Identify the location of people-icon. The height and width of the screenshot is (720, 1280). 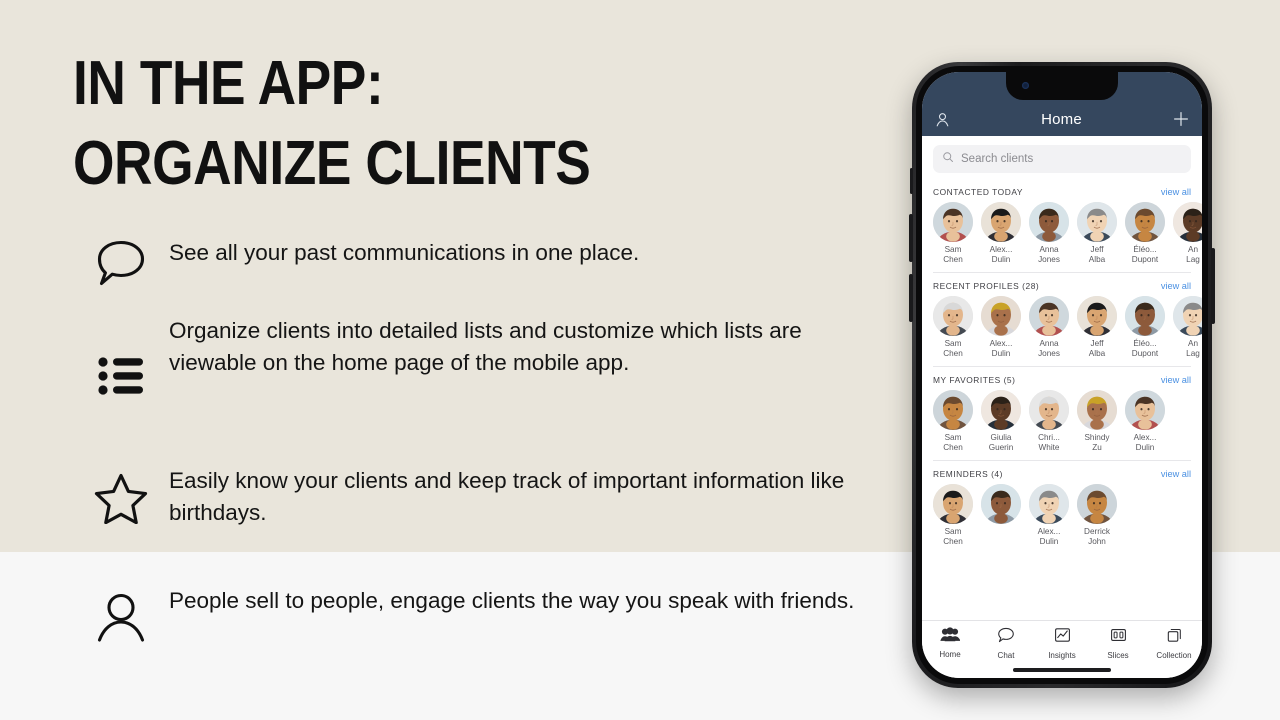
(950, 637).